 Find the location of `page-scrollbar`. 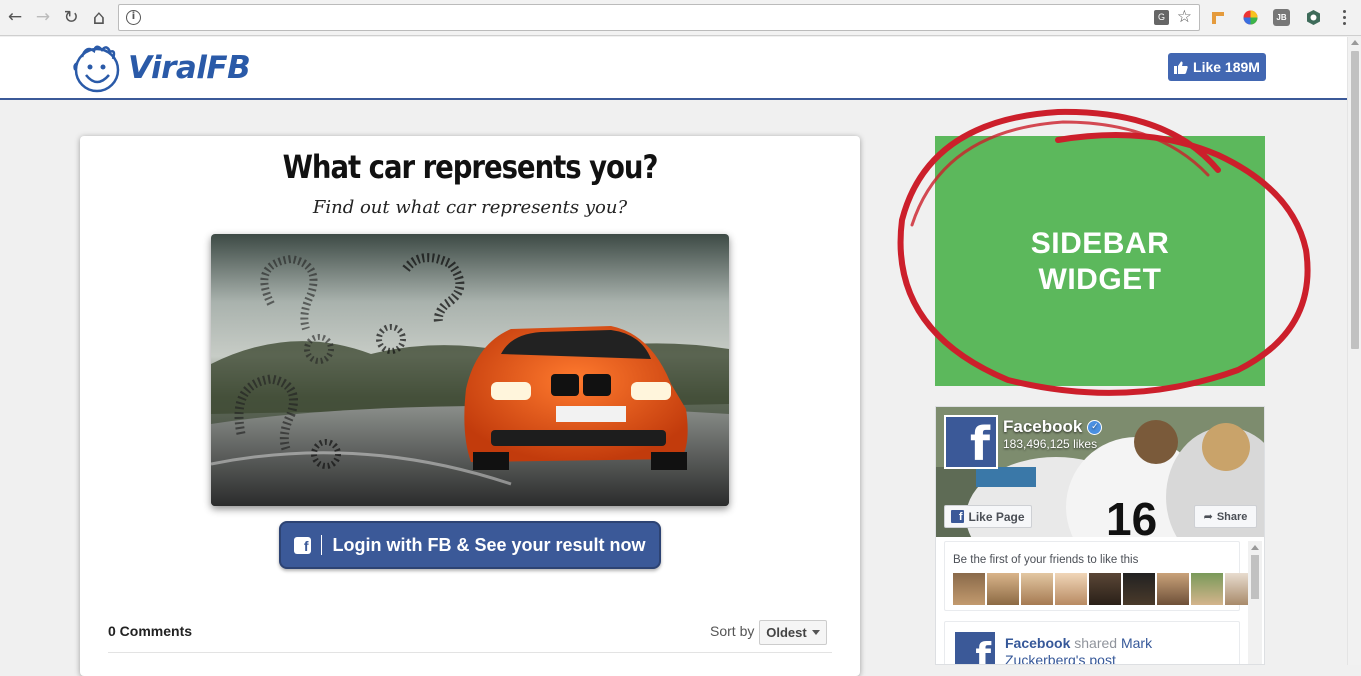

page-scrollbar is located at coordinates (1354, 351).